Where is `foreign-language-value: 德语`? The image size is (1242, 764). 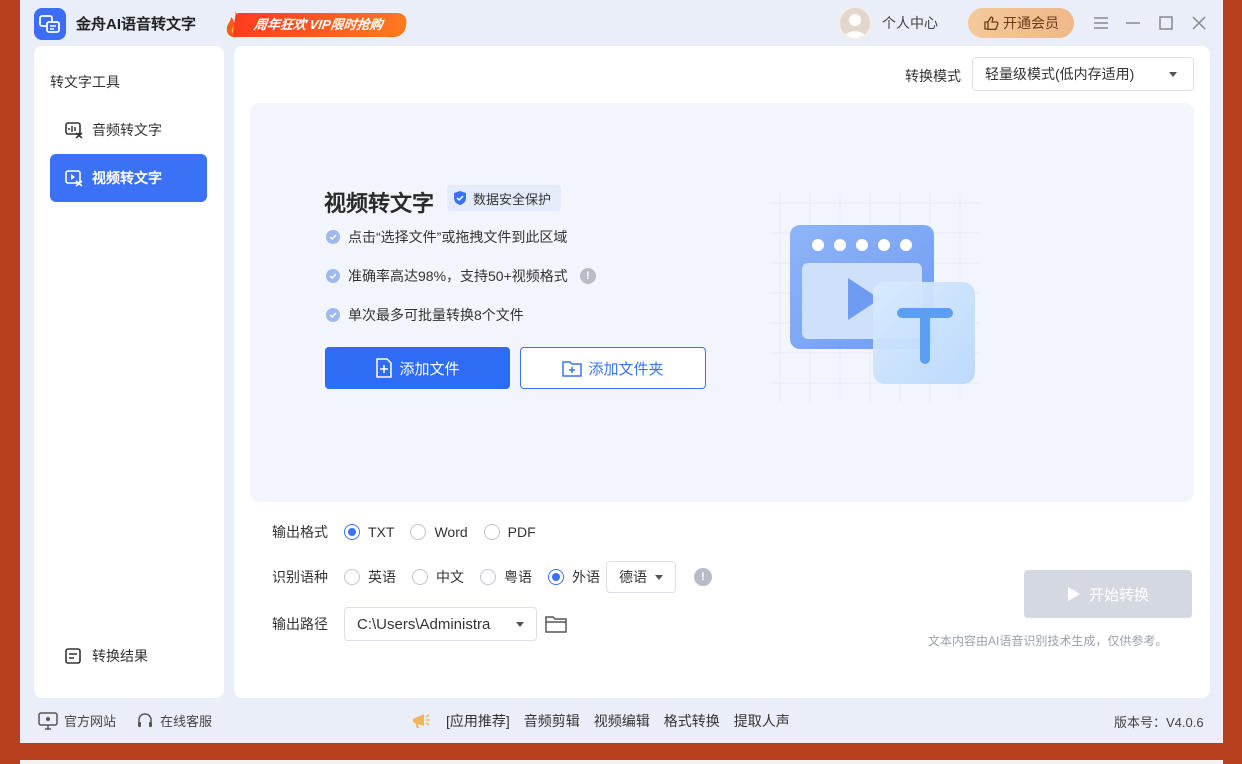 foreign-language-value: 德语 is located at coordinates (633, 577).